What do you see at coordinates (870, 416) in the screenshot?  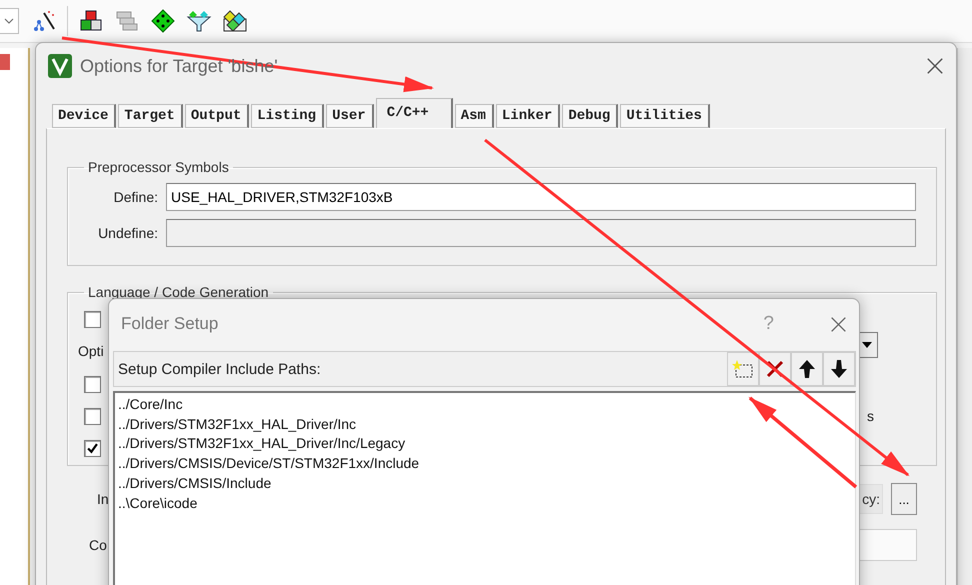 I see `option-label: s` at bounding box center [870, 416].